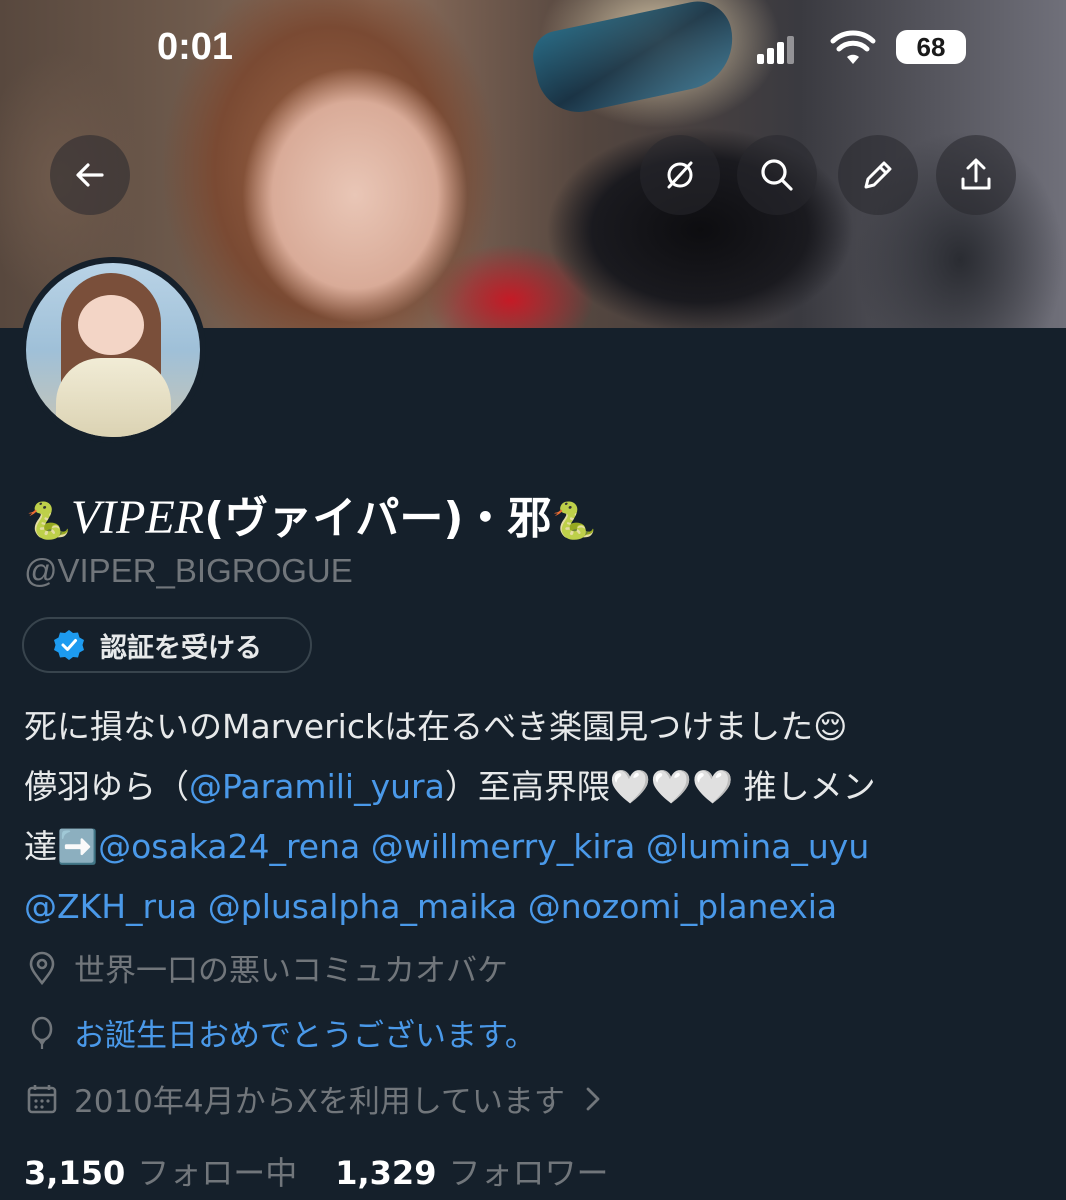 The width and height of the screenshot is (1066, 1200). I want to click on avatar, so click(113, 350).